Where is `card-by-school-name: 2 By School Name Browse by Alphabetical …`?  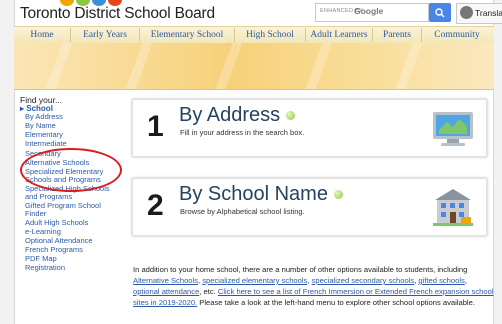 card-by-school-name: 2 By School Name Browse by Alphabetical … is located at coordinates (309, 207).